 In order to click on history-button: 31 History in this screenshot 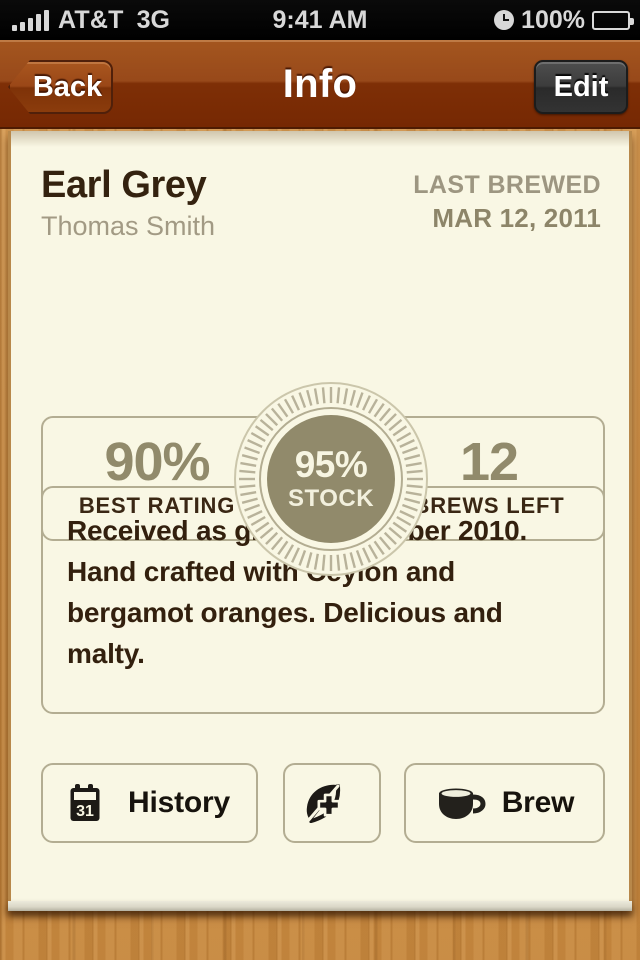, I will do `click(149, 803)`.